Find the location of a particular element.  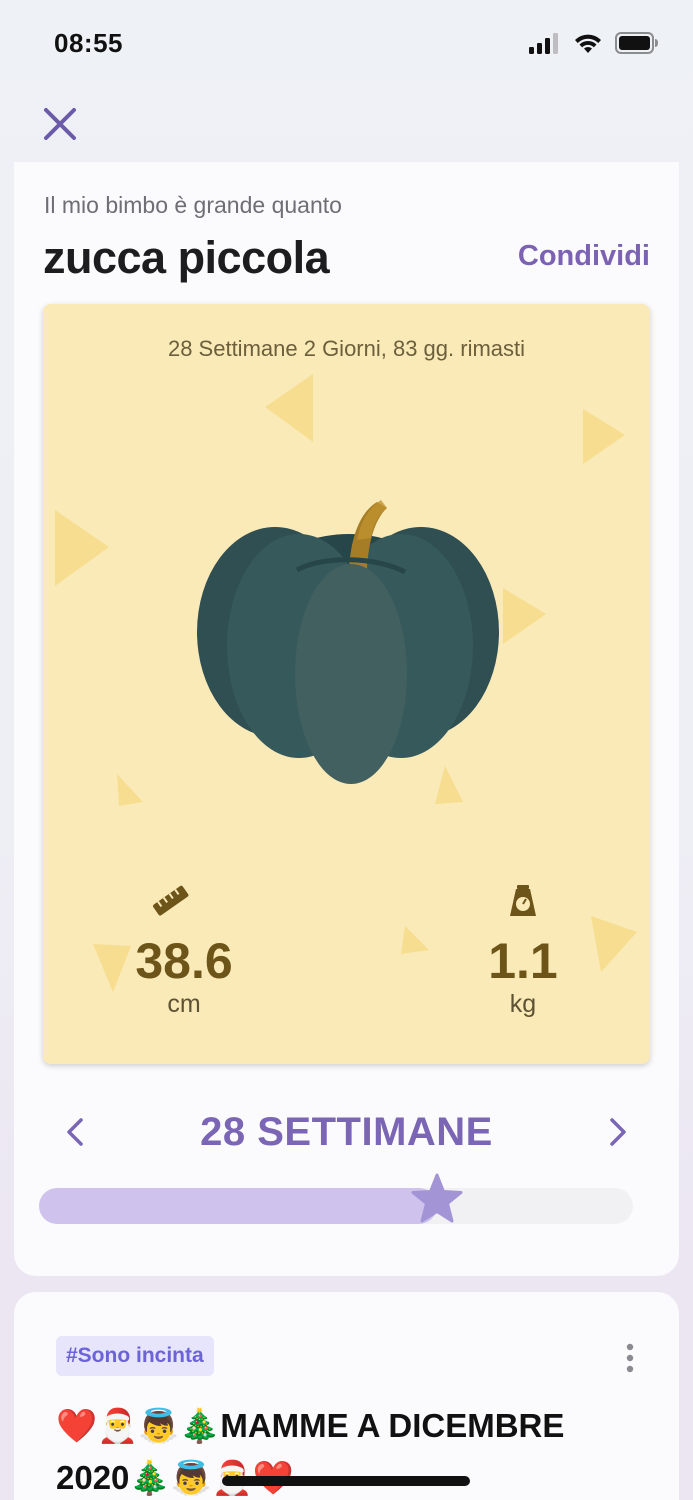

post-options-button is located at coordinates (630, 1358).